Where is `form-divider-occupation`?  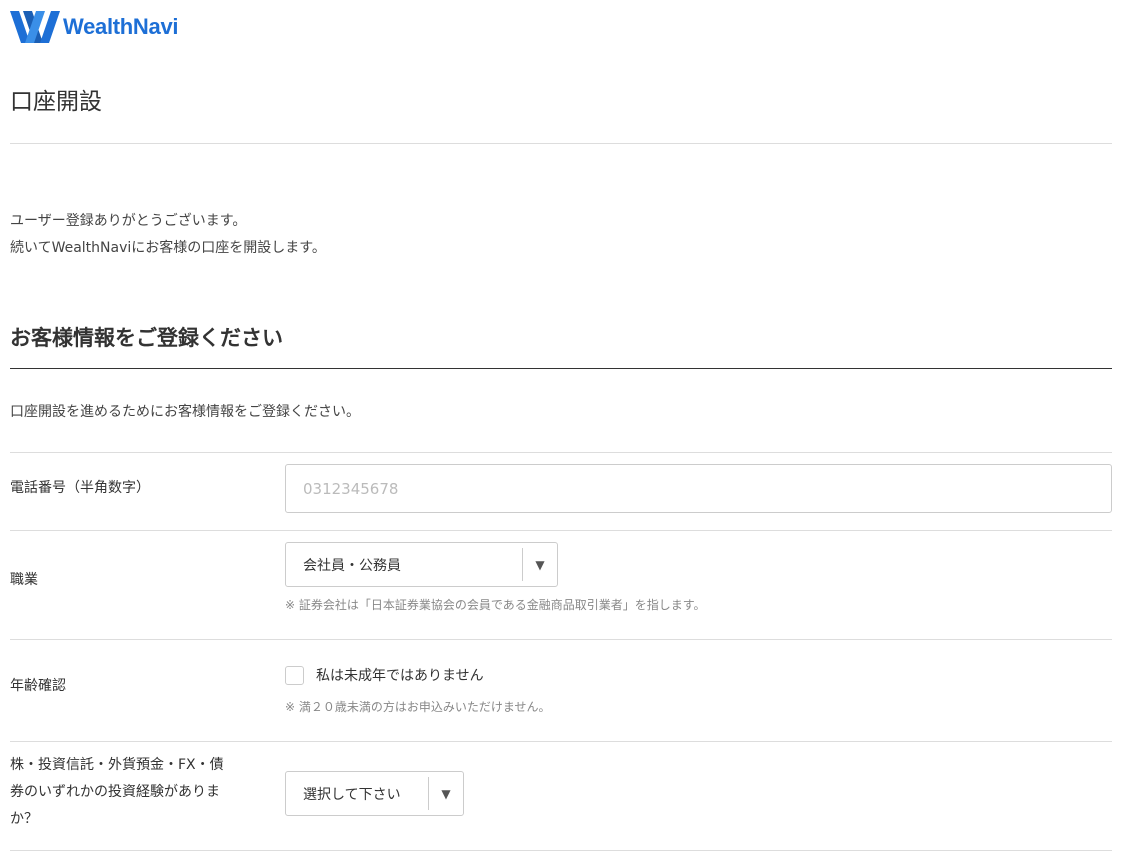 form-divider-occupation is located at coordinates (561, 639).